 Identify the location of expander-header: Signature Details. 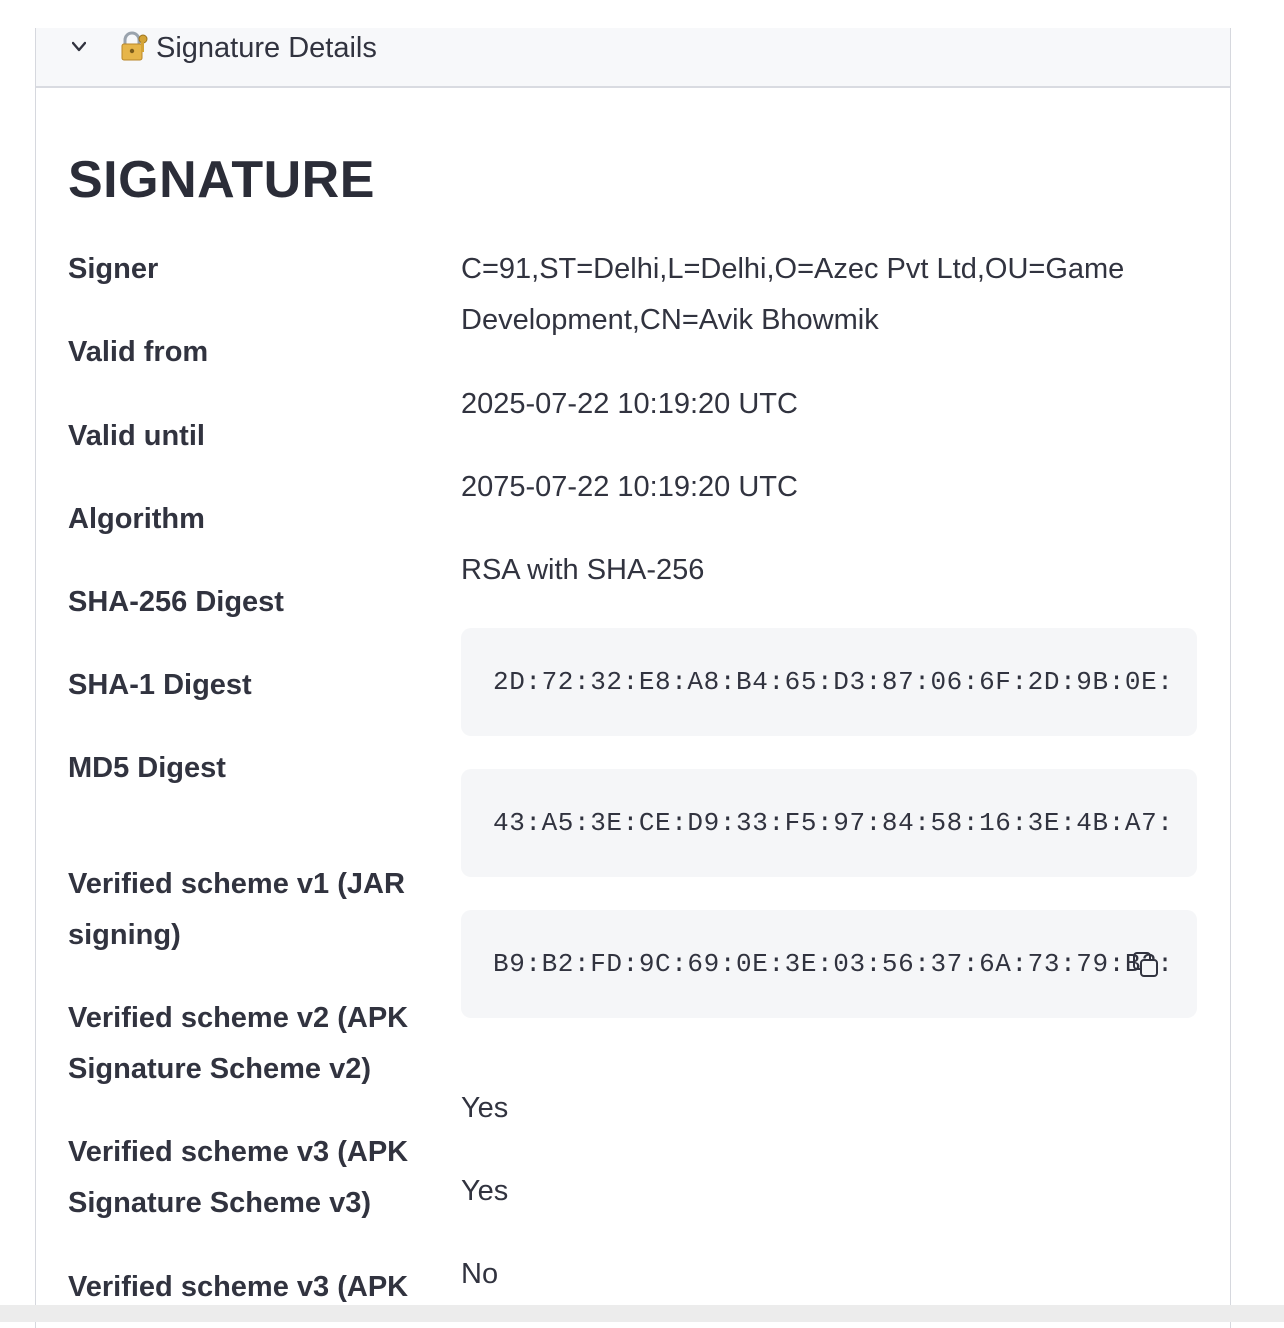
(633, 58).